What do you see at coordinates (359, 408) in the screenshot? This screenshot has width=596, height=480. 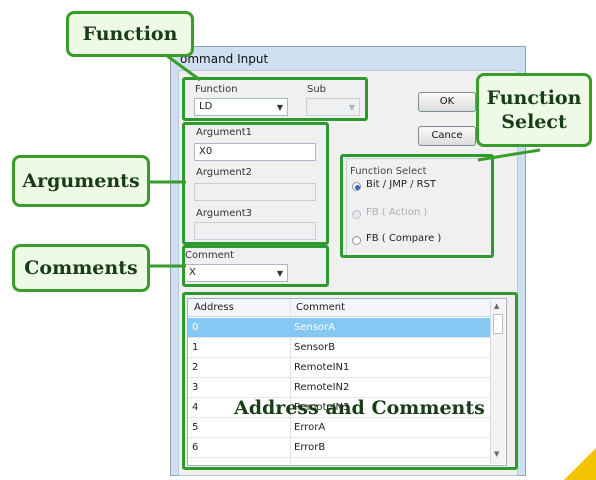 I see `callout-address-and-comments: Address and Comments` at bounding box center [359, 408].